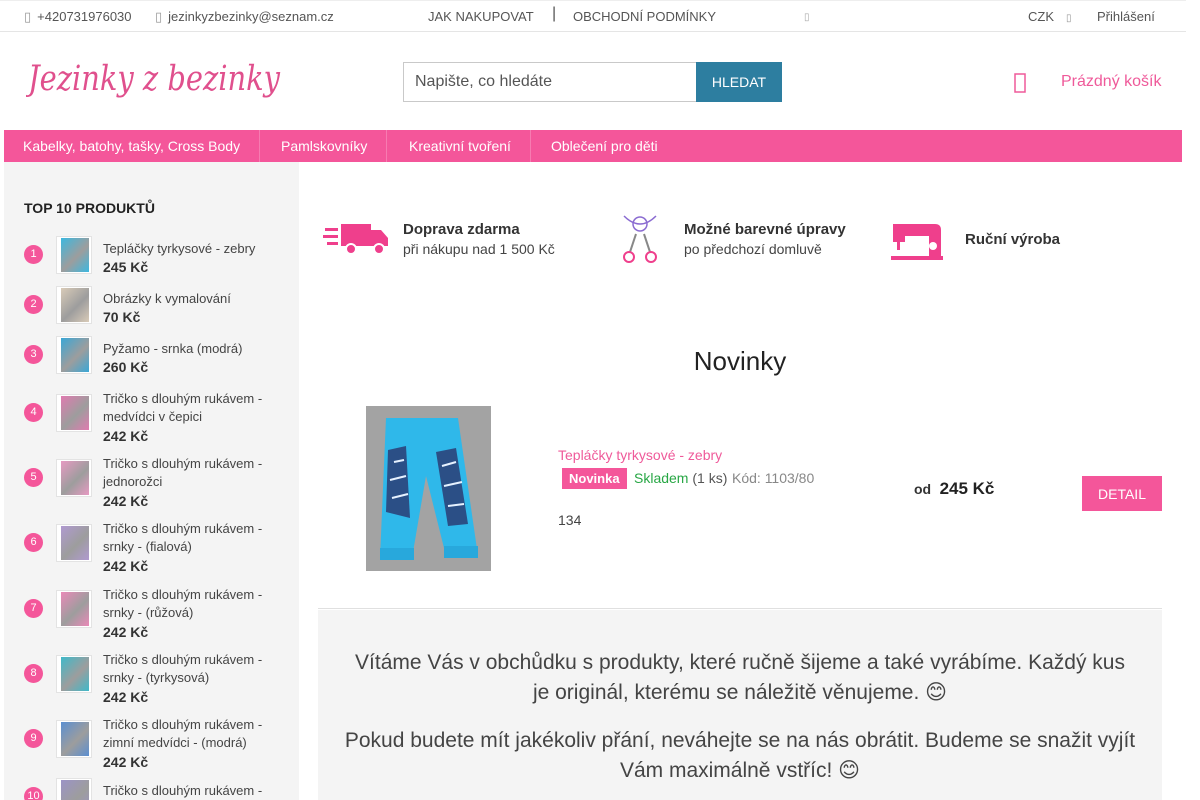 The width and height of the screenshot is (1200, 800). What do you see at coordinates (739, 82) in the screenshot?
I see `search-button: HLEDAT` at bounding box center [739, 82].